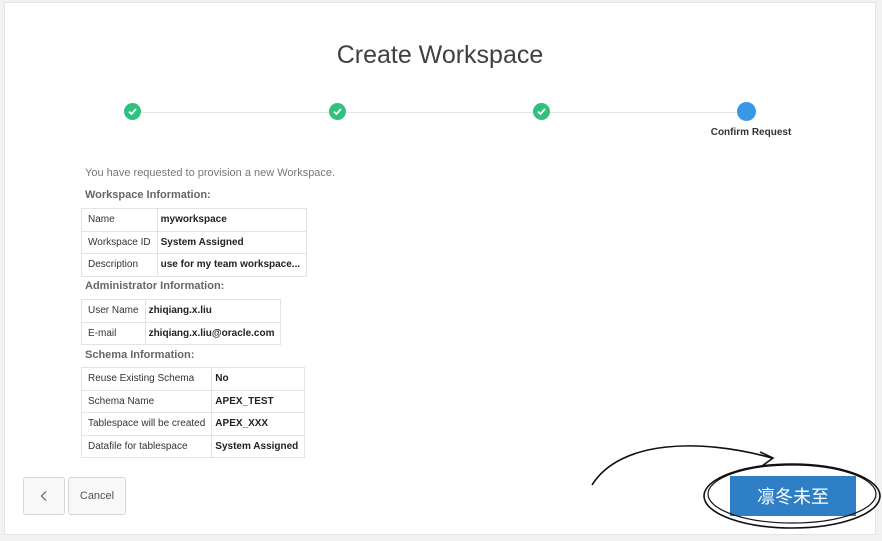  I want to click on row-value: No, so click(258, 379).